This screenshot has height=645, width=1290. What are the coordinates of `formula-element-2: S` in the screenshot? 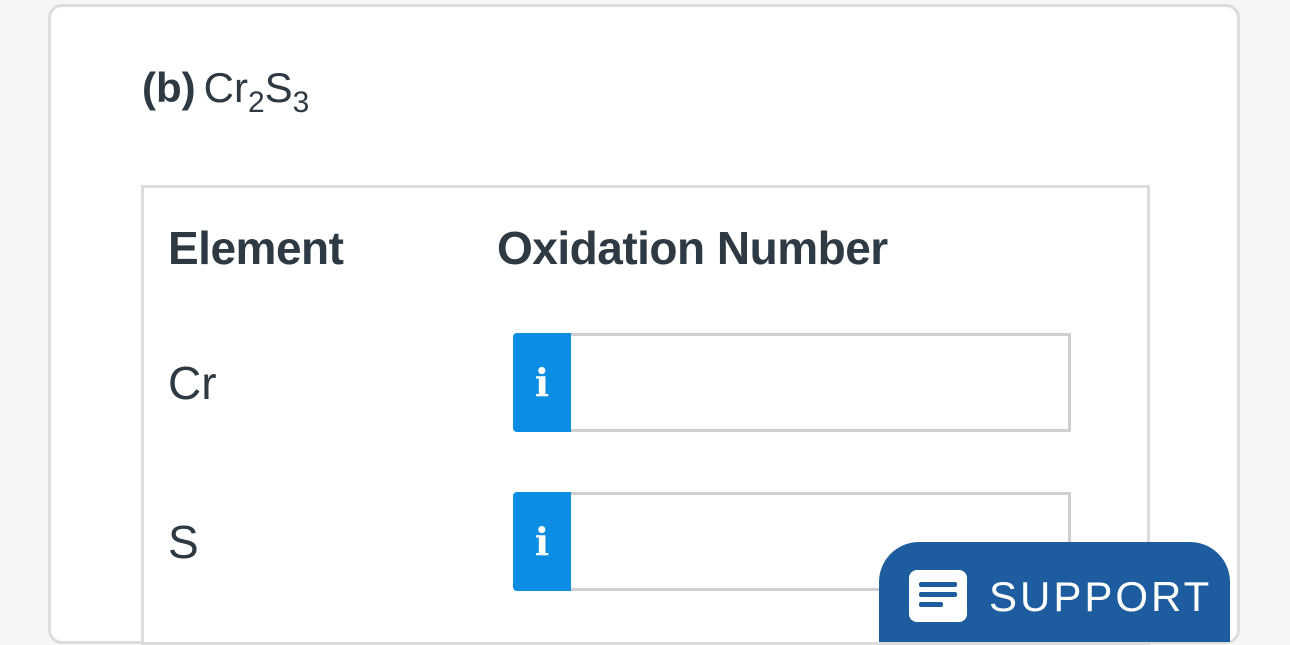 It's located at (278, 87).